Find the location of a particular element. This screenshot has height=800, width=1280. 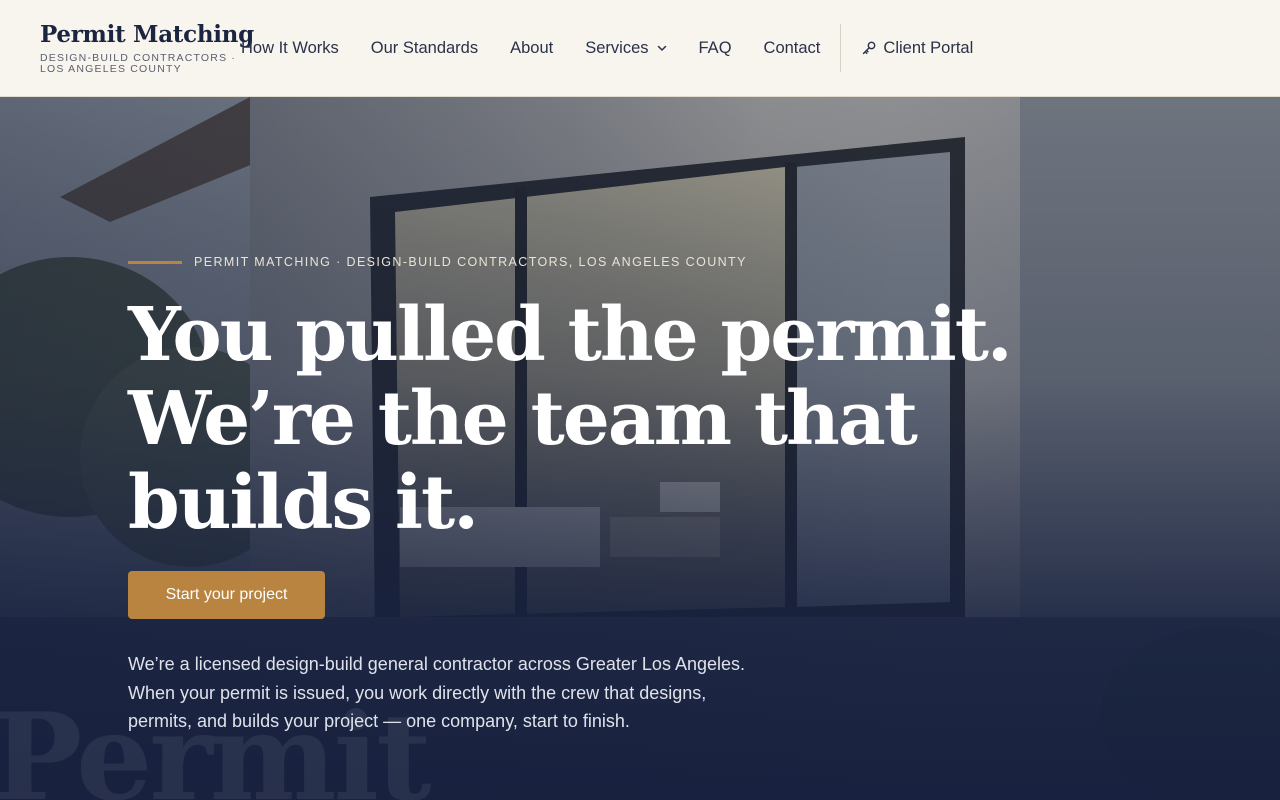

key-icon is located at coordinates (869, 48).